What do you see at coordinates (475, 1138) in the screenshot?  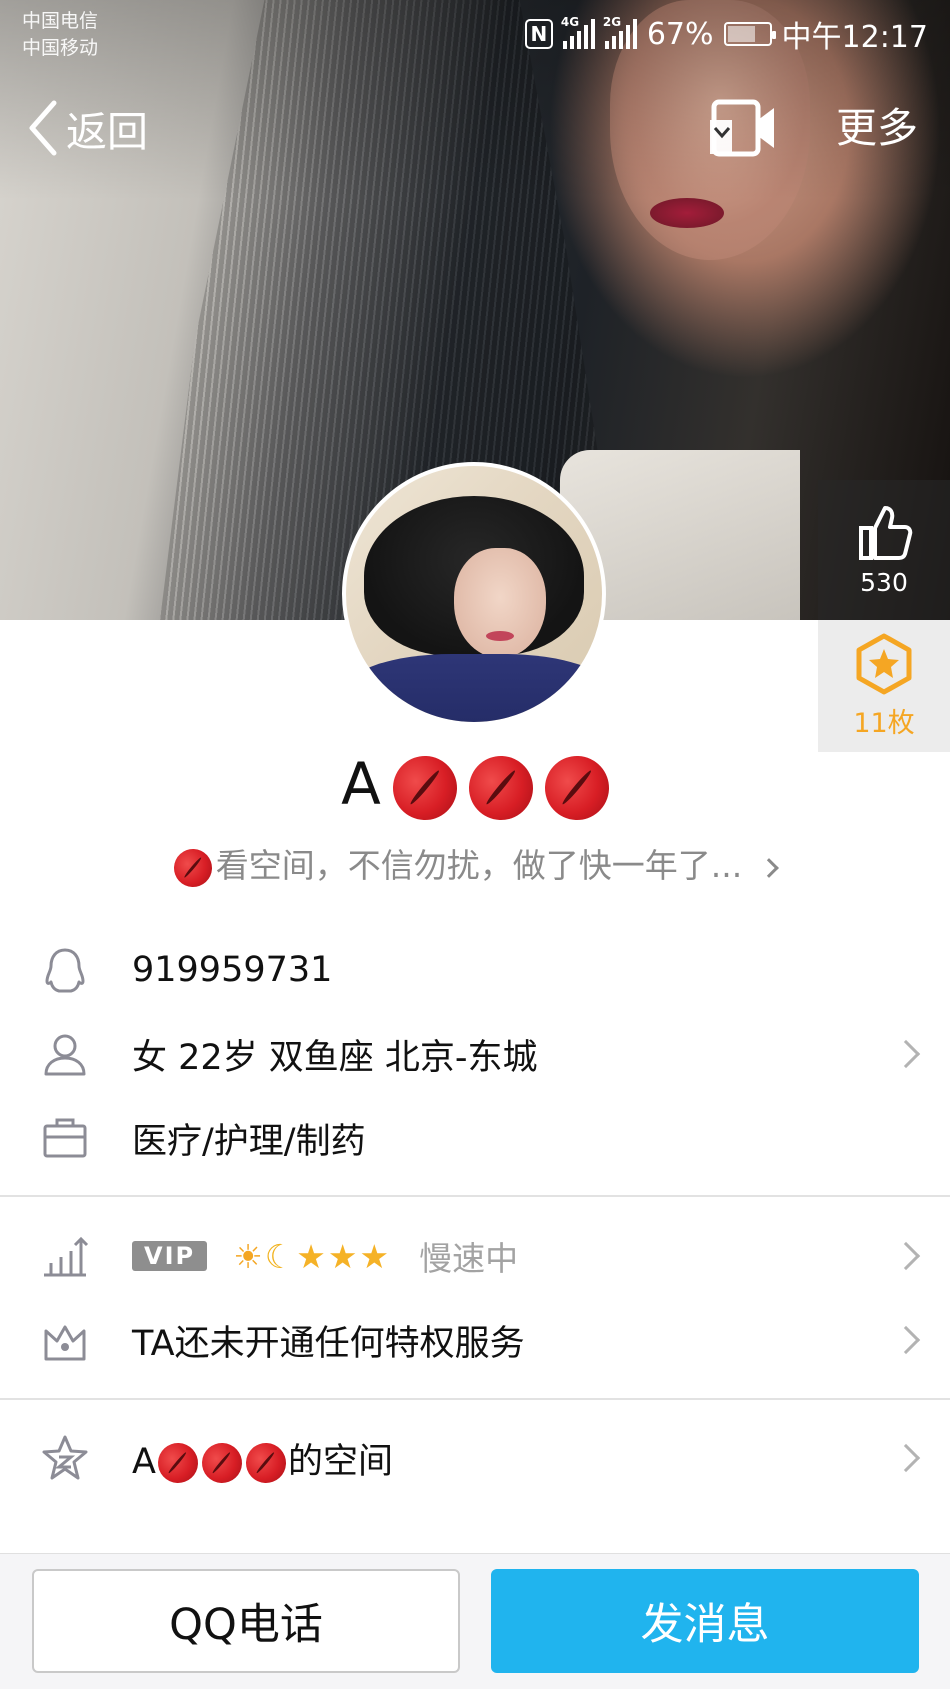 I see `occupation-row: 医疗/护理/制药` at bounding box center [475, 1138].